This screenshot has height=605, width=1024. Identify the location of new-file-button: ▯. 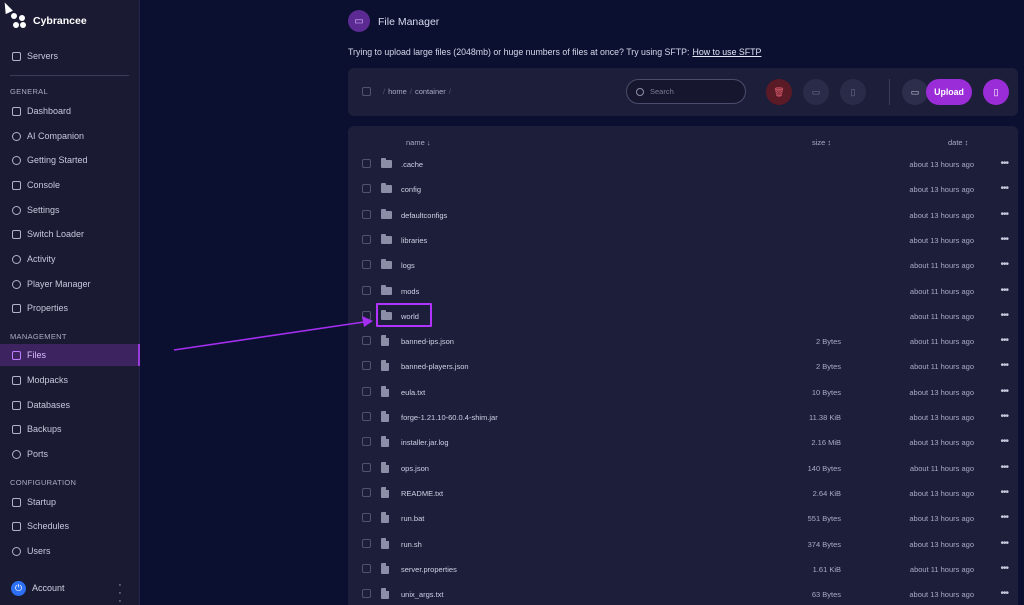
(996, 92).